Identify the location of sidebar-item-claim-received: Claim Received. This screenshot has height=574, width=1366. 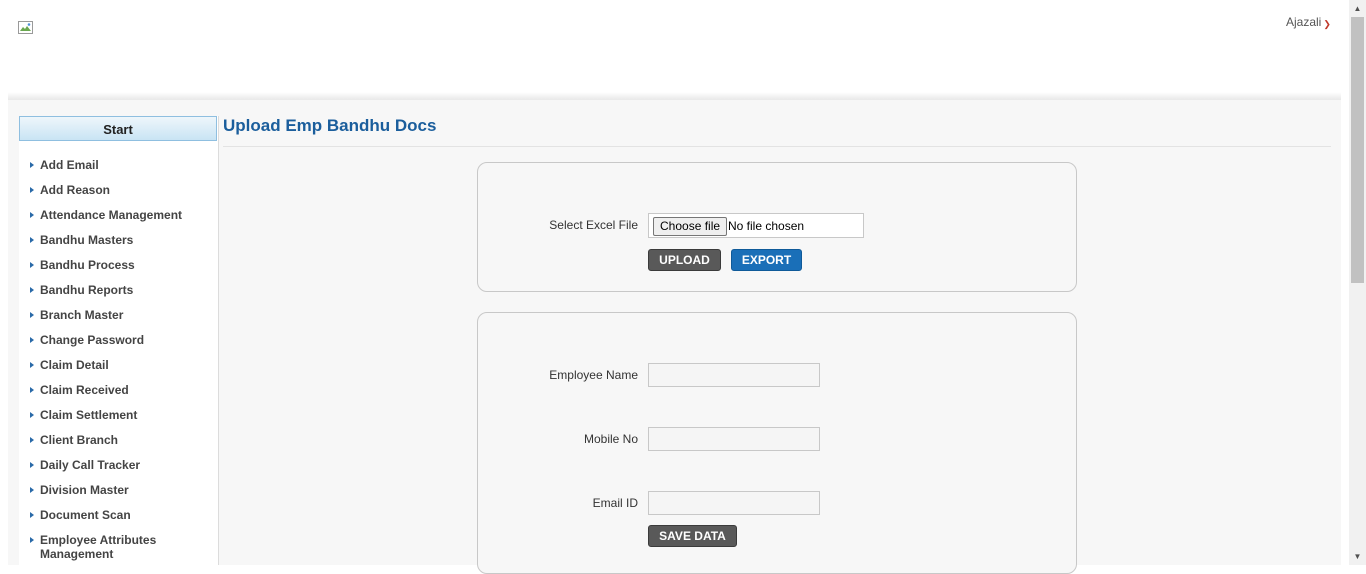
(118, 393).